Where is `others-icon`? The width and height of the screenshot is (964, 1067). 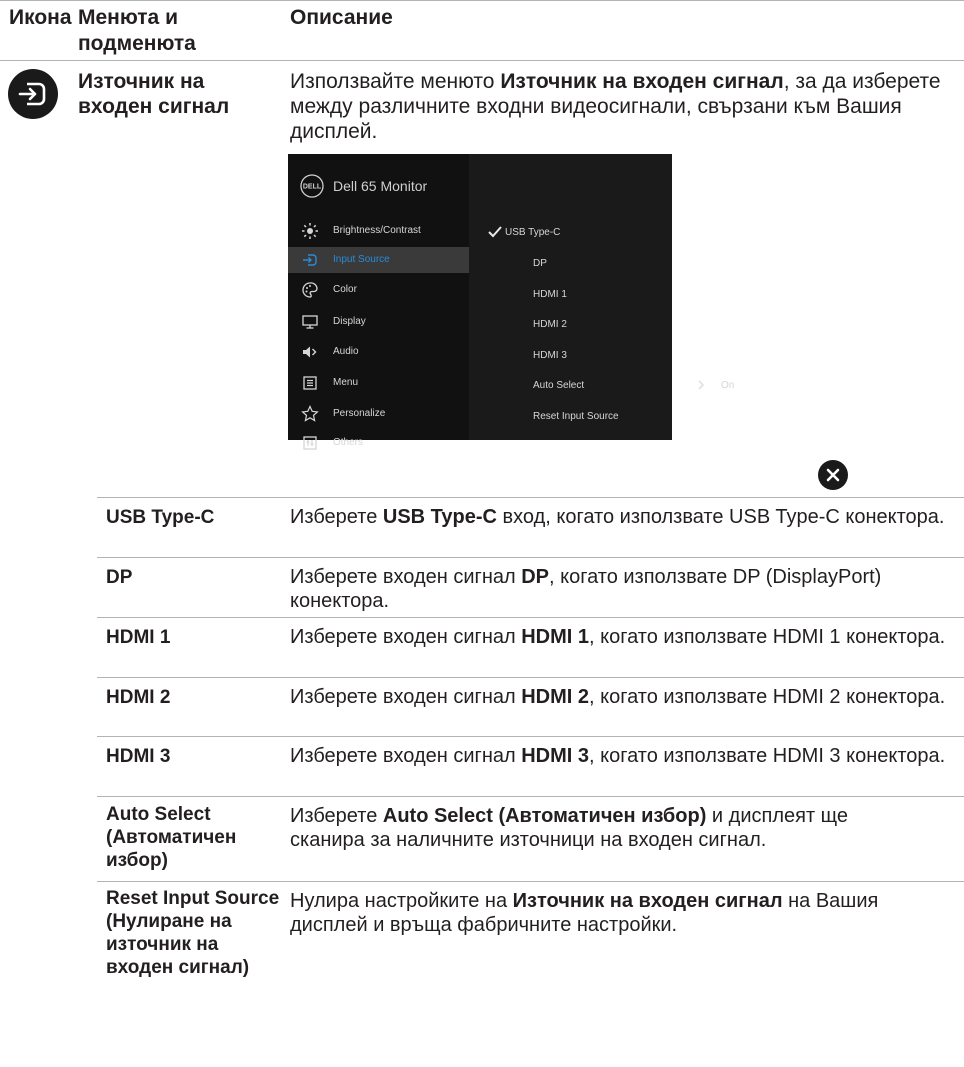 others-icon is located at coordinates (310, 443).